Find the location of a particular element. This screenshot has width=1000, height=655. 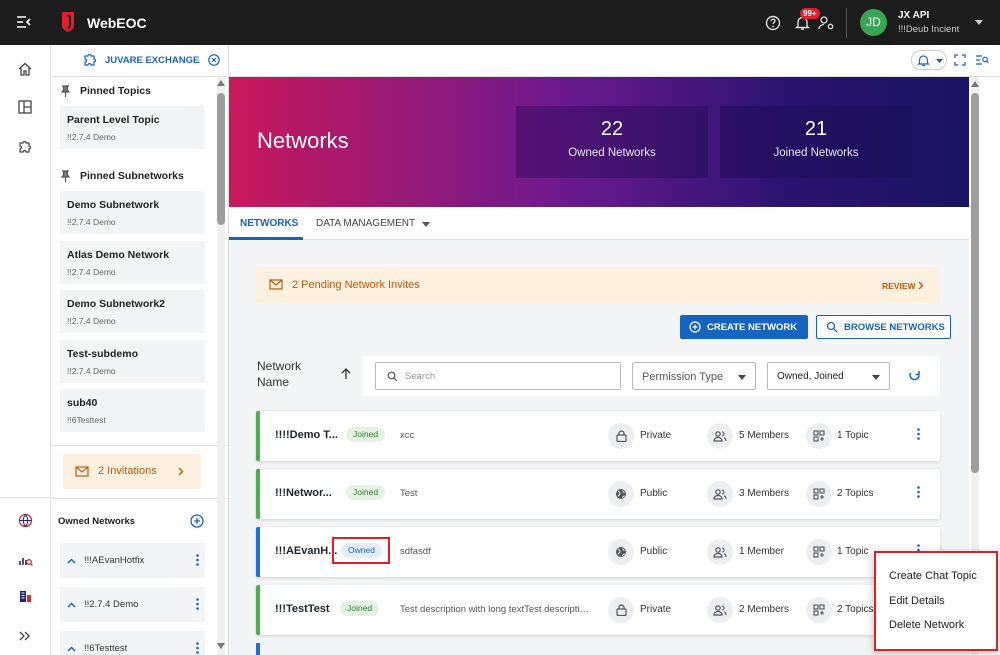

chevron-up-icon is located at coordinates (71, 560).